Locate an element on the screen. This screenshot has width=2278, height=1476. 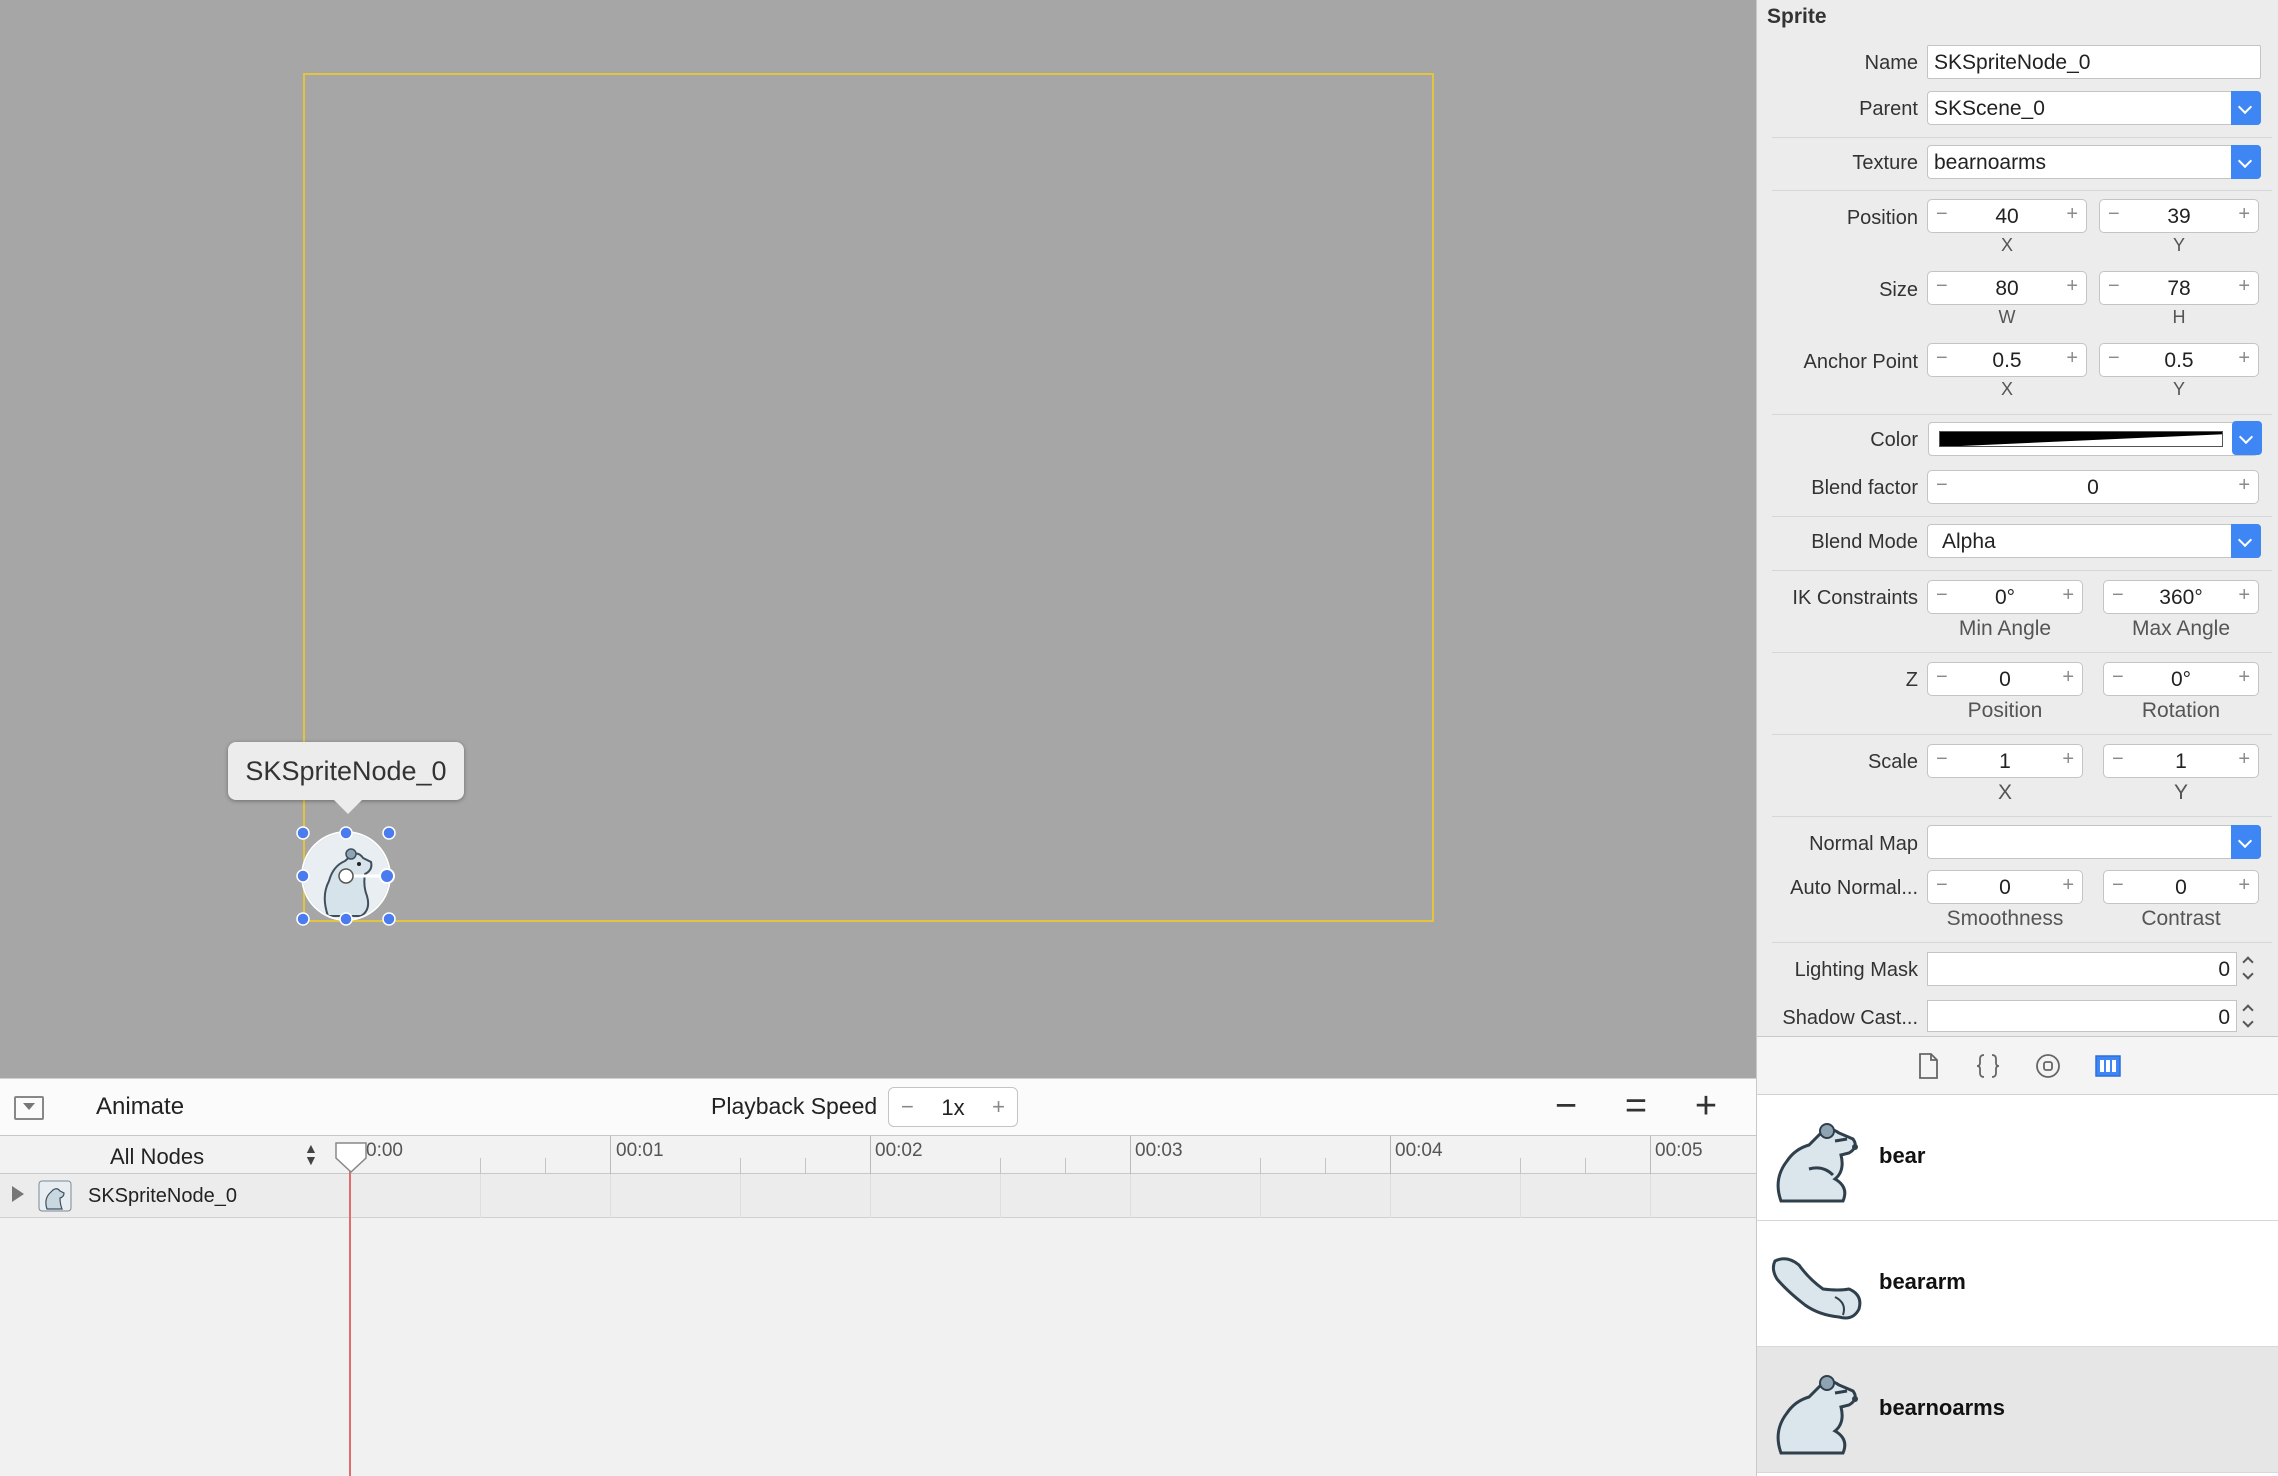
zoom-fit-button: = is located at coordinates (1636, 1106).